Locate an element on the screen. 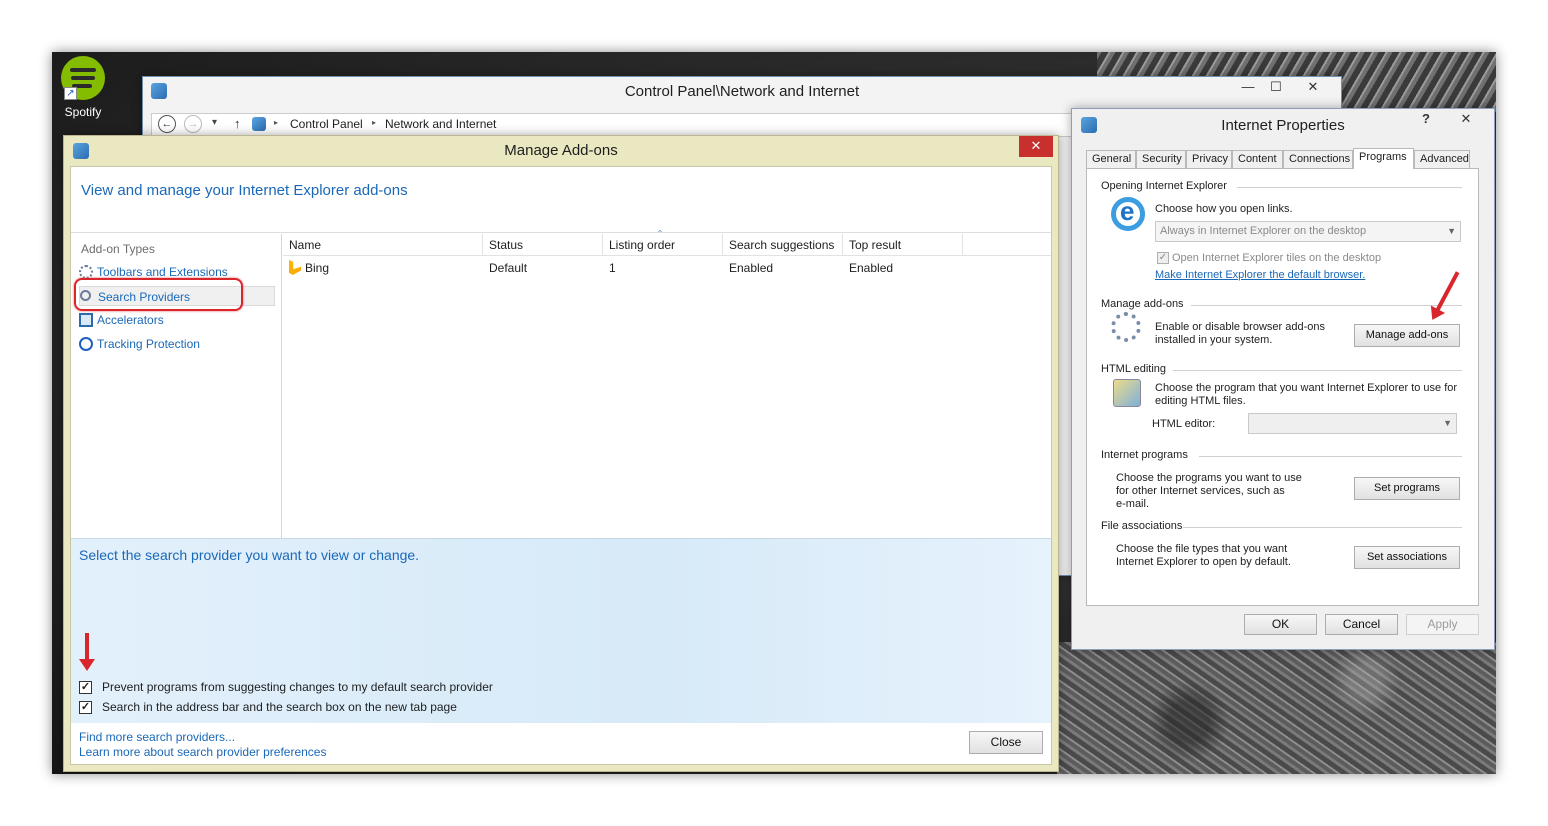 The width and height of the screenshot is (1548, 826). tab-general: General is located at coordinates (1111, 159).